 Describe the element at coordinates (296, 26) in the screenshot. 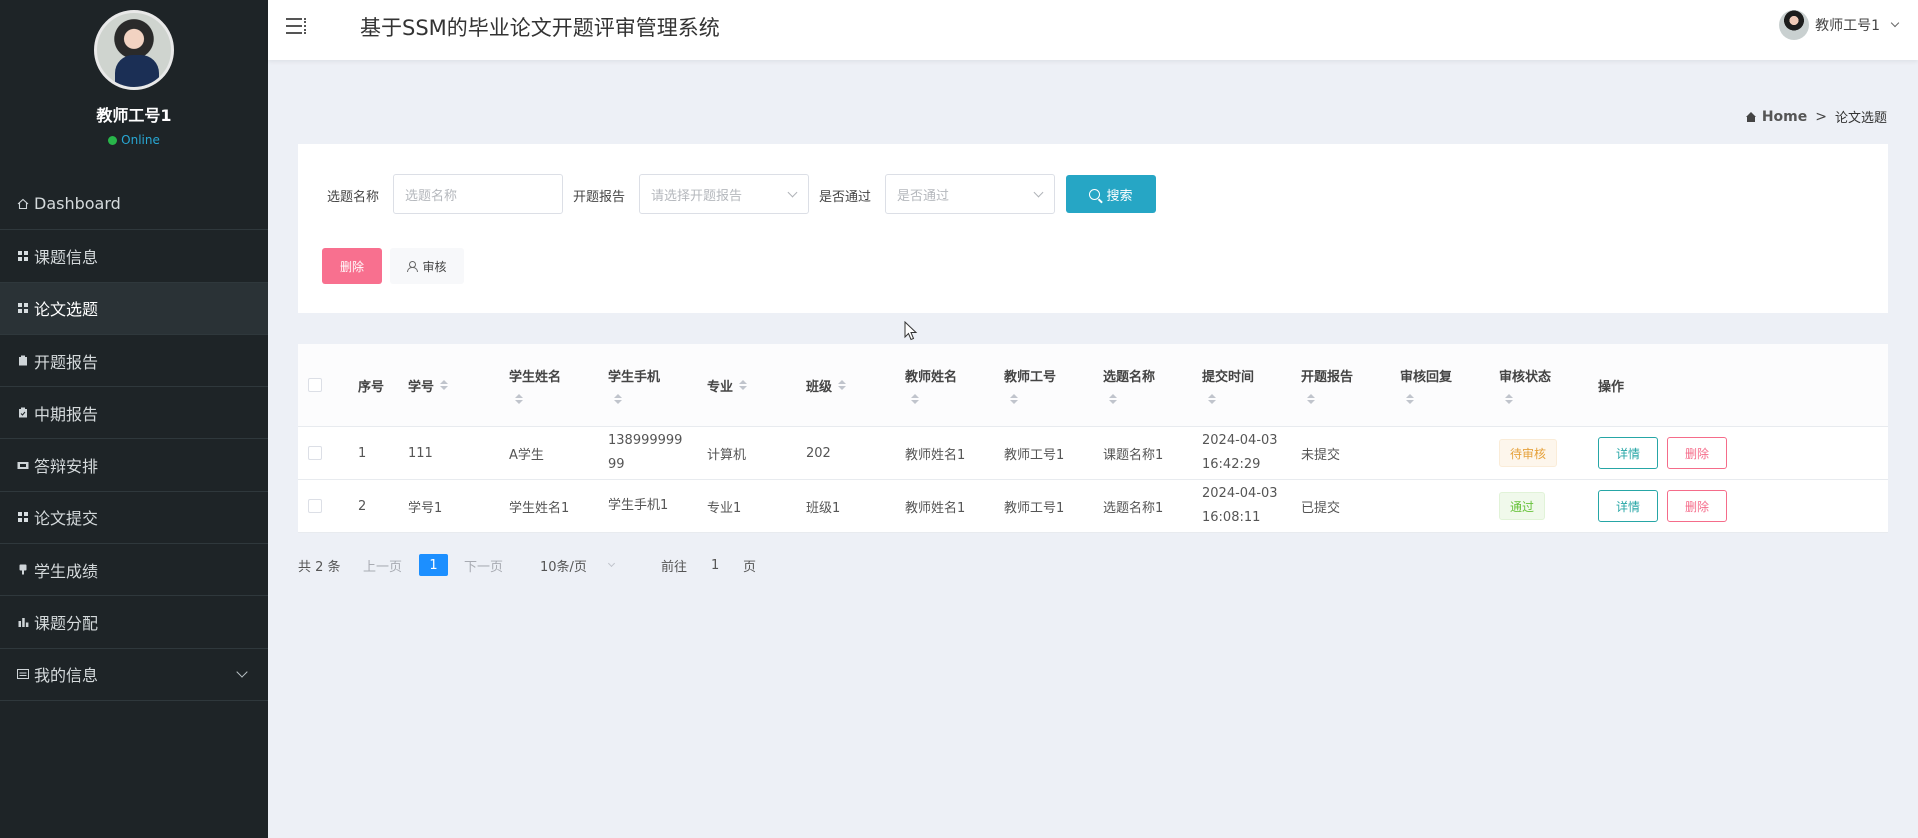

I see `menu-toggle-icon` at that location.